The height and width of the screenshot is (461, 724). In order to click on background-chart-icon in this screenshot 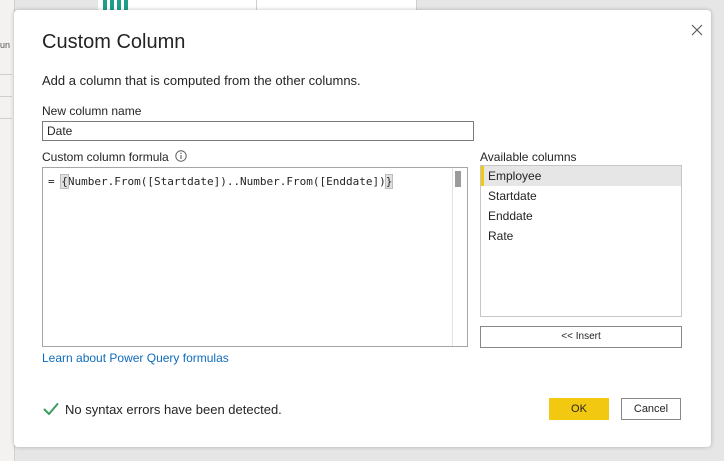, I will do `click(115, 5)`.